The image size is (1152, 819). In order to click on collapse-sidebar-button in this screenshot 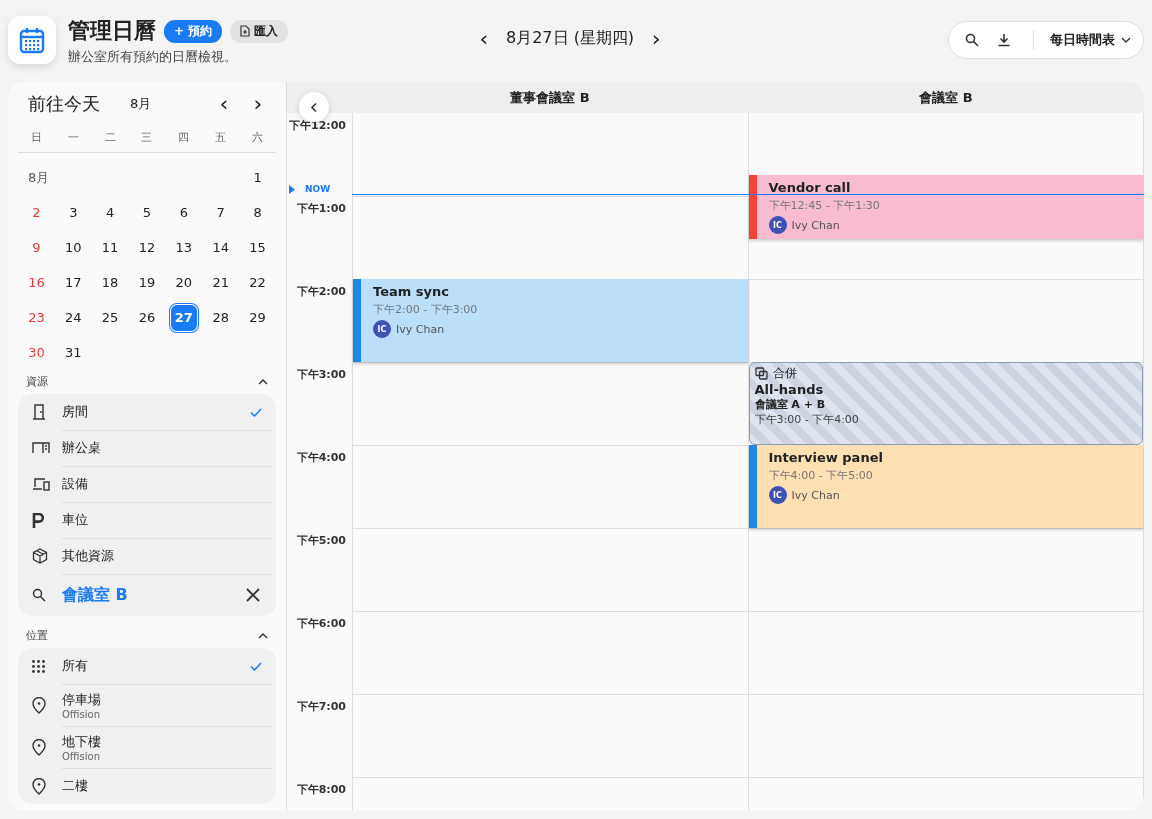, I will do `click(314, 107)`.